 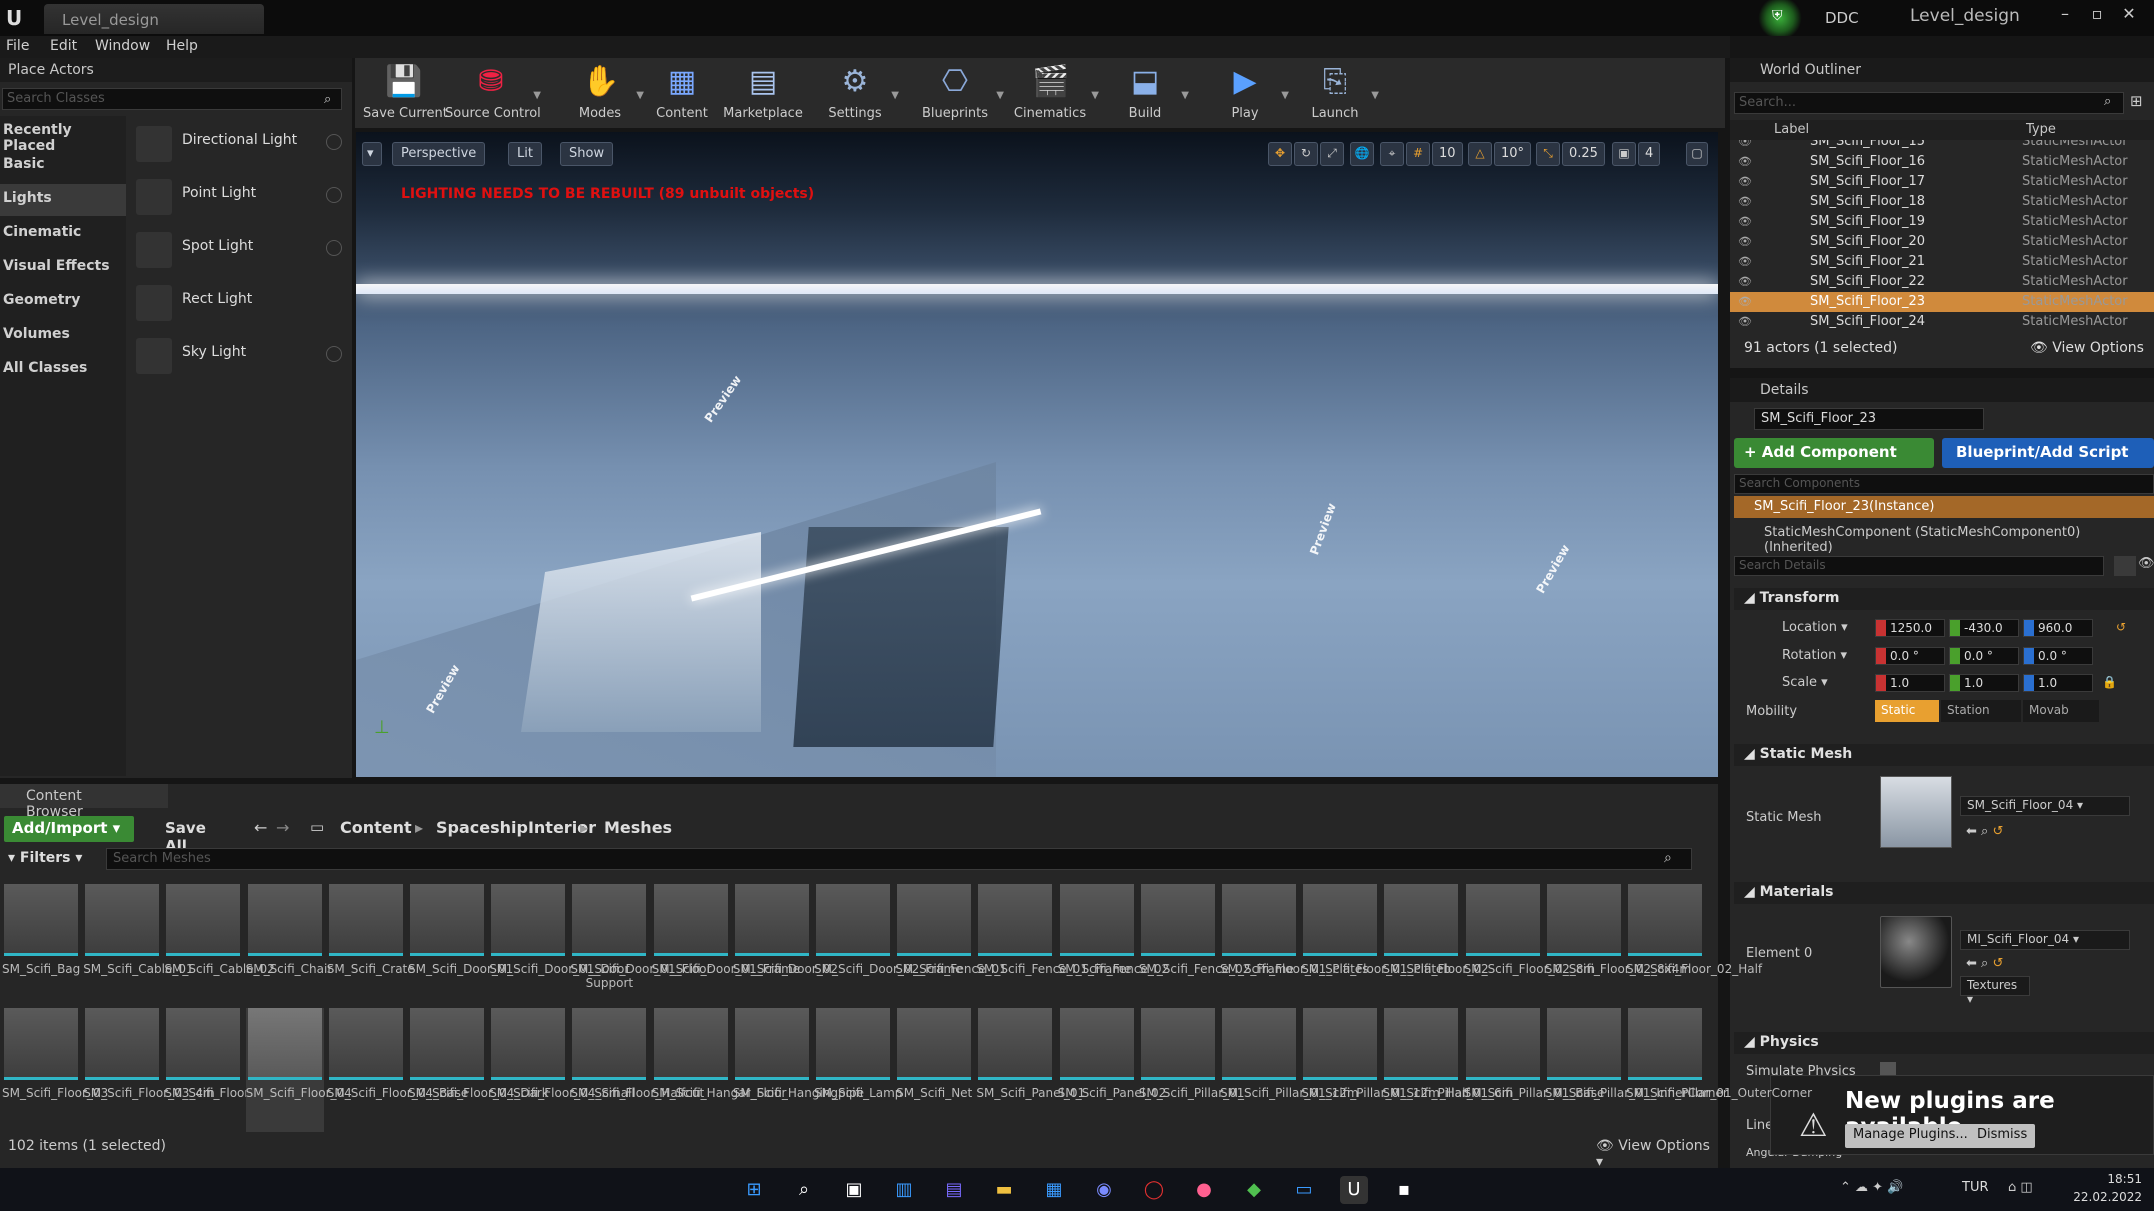 I want to click on category-visual-effects: Visual Effects, so click(x=63, y=268).